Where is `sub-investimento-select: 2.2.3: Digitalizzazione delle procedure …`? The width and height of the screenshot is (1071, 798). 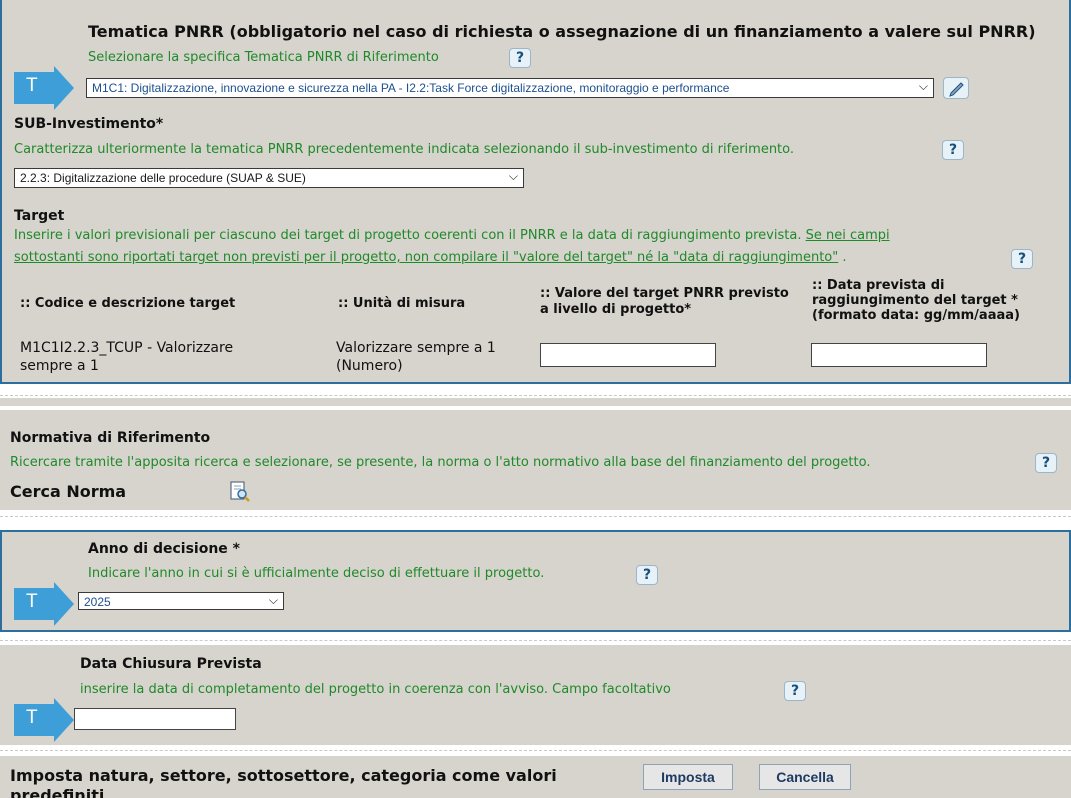 sub-investimento-select: 2.2.3: Digitalizzazione delle procedure … is located at coordinates (269, 178).